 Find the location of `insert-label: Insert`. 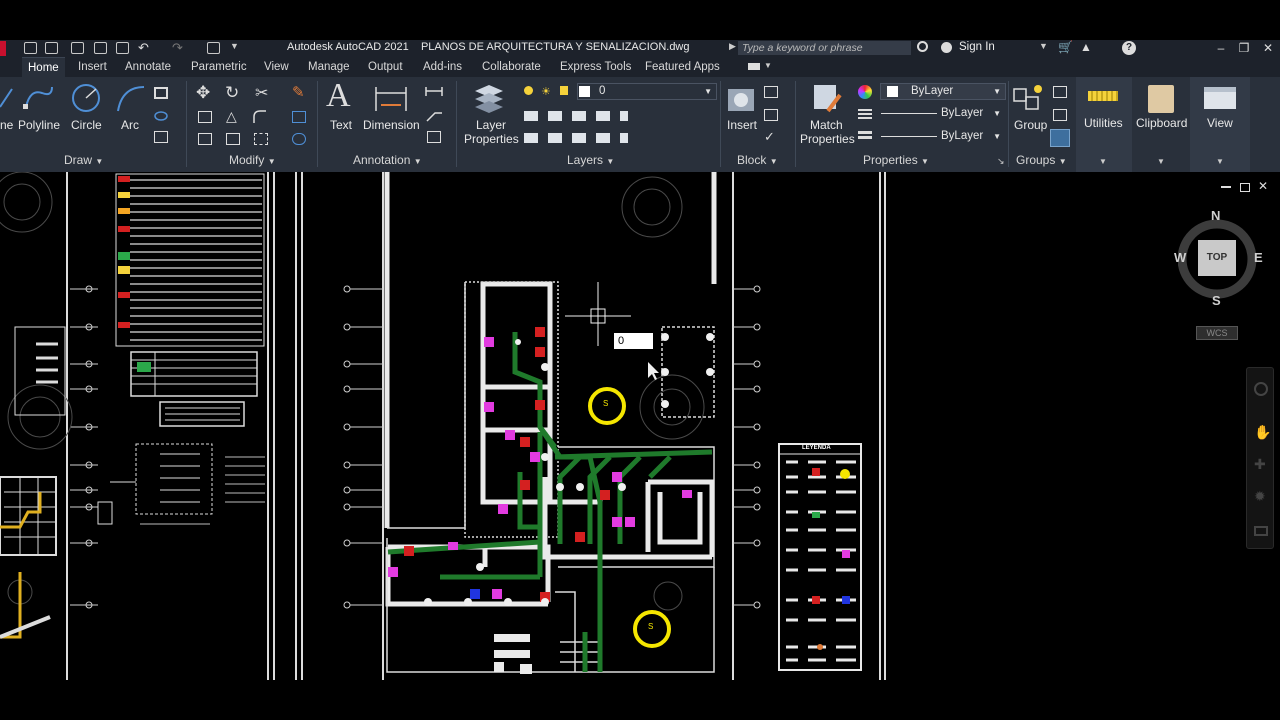

insert-label: Insert is located at coordinates (742, 125).